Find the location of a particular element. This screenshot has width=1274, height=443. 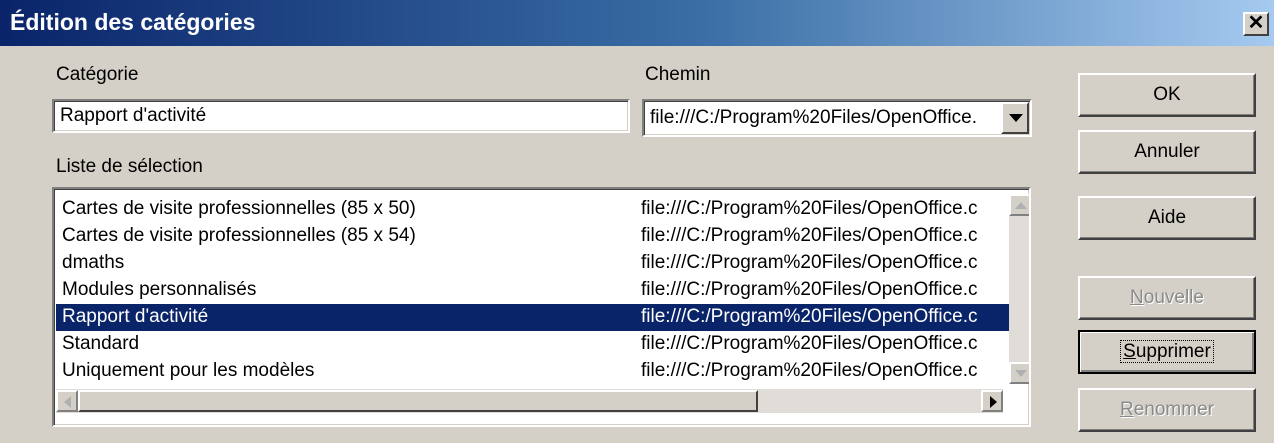

rename-button-accel: R is located at coordinates (1127, 409).